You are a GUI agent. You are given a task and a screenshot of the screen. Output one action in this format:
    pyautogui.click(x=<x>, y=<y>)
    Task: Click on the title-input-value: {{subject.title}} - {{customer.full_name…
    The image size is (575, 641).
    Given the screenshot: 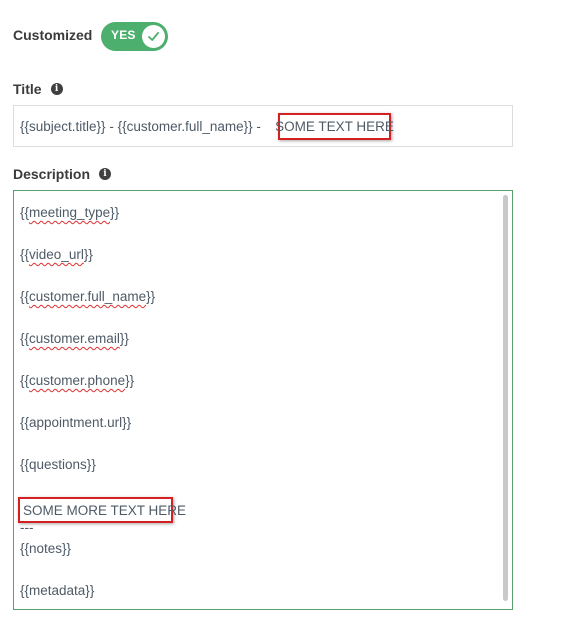 What is the action you would take?
    pyautogui.click(x=140, y=126)
    